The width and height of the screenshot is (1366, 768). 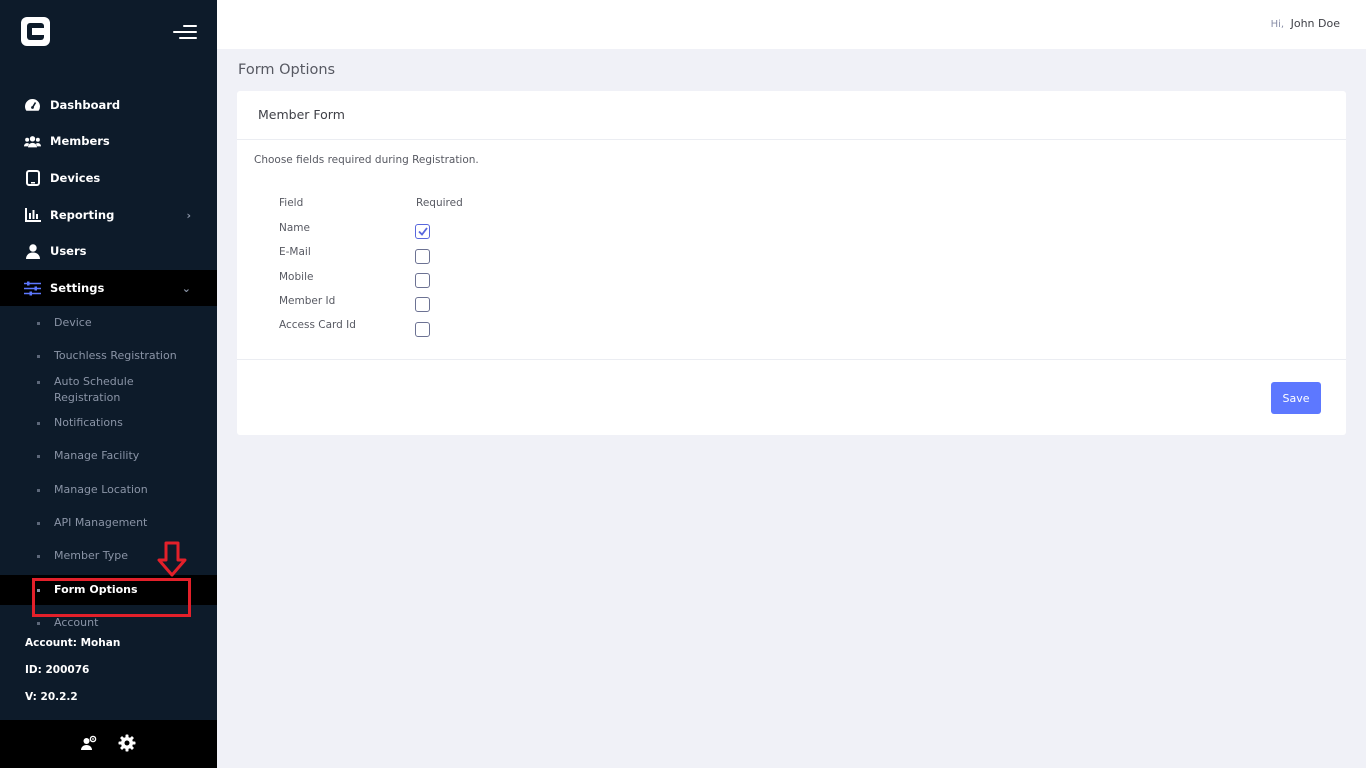 What do you see at coordinates (1315, 23) in the screenshot?
I see `user-name: John Doe` at bounding box center [1315, 23].